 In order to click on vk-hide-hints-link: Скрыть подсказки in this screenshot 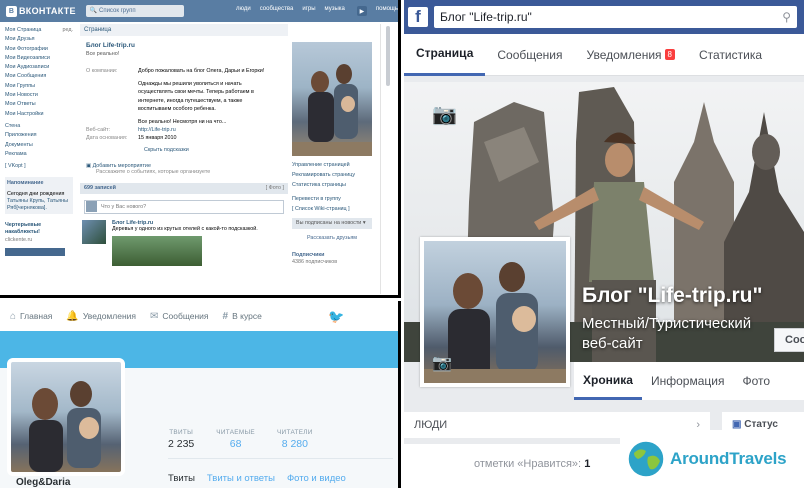, I will do `click(216, 150)`.